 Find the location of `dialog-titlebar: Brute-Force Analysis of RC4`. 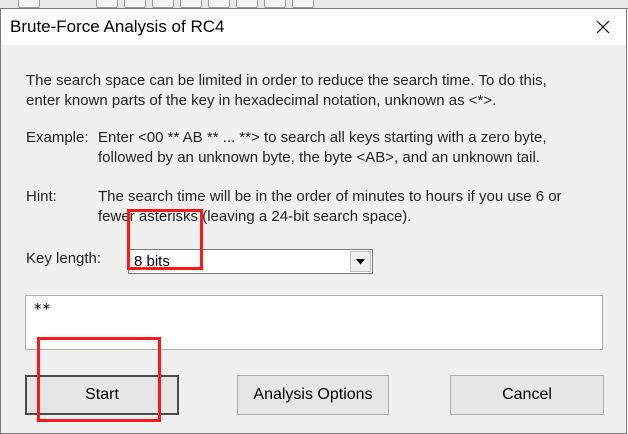

dialog-titlebar: Brute-Force Analysis of RC4 is located at coordinates (313, 27).